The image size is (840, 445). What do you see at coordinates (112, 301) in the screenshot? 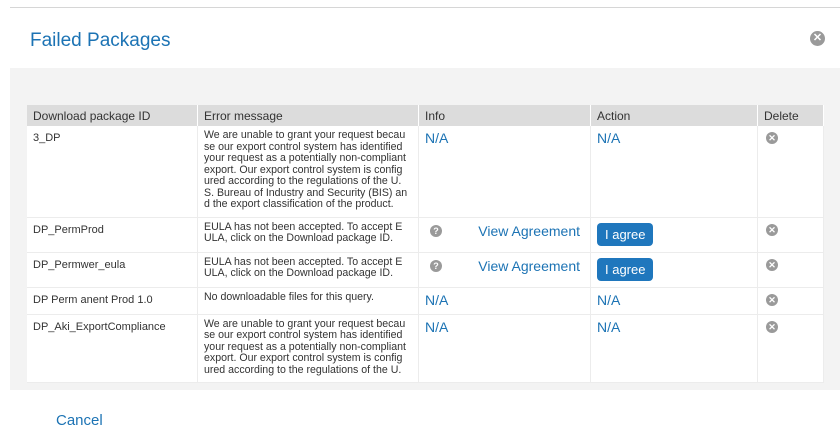
I see `package-id: DP Perm anent Prod 1.0` at bounding box center [112, 301].